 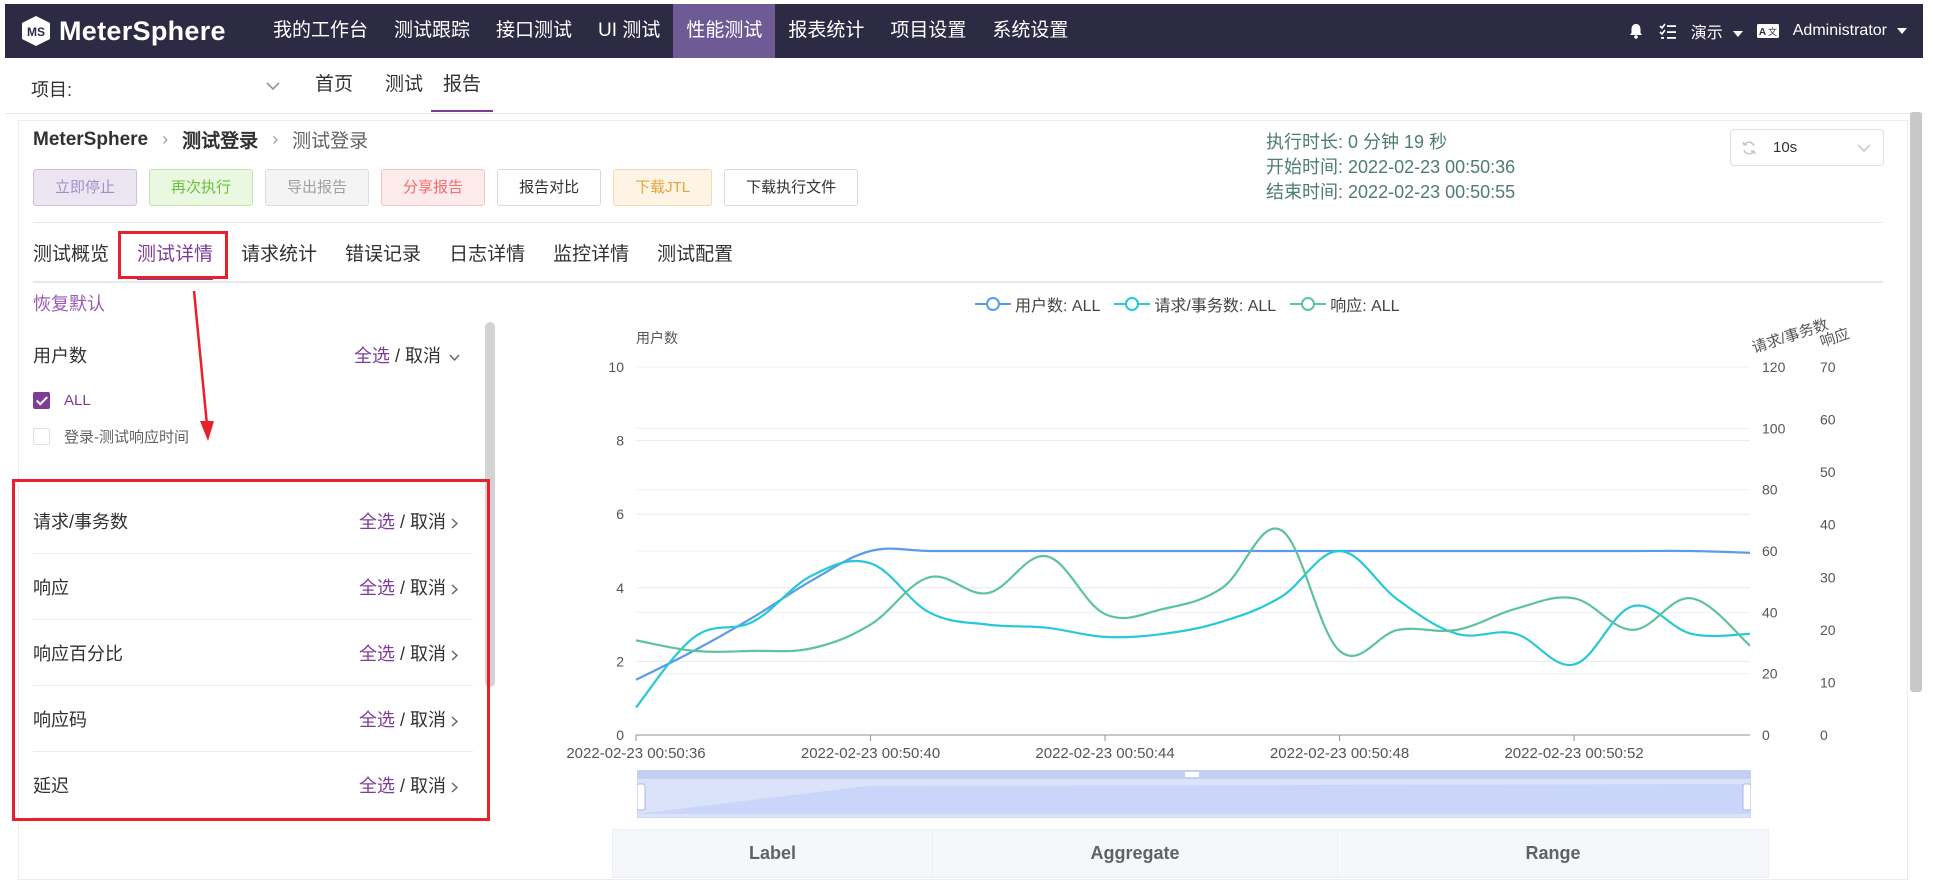 What do you see at coordinates (620, 735) in the screenshot?
I see `y-left-tick-label: 0` at bounding box center [620, 735].